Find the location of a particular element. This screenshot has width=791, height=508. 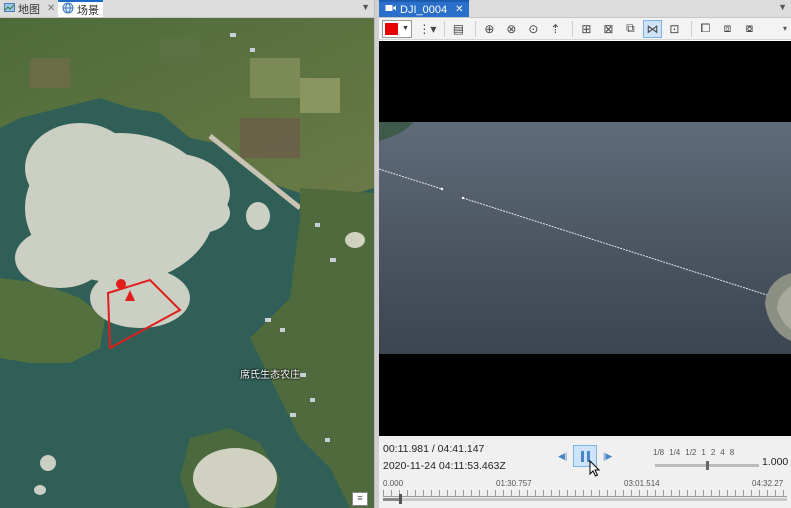

bookmark-list-button: ⋮▾ is located at coordinates (427, 29).